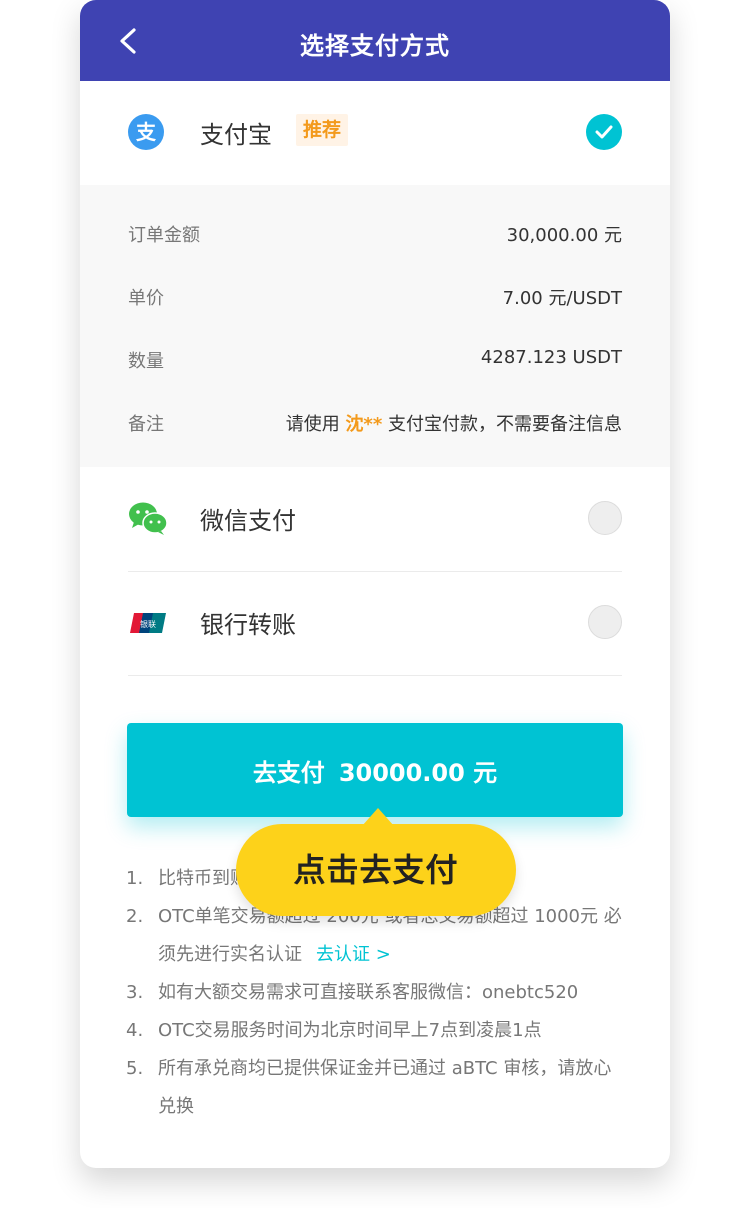 The width and height of the screenshot is (750, 1208). Describe the element at coordinates (312, 424) in the screenshot. I see `remark-prefix: 请使用` at that location.